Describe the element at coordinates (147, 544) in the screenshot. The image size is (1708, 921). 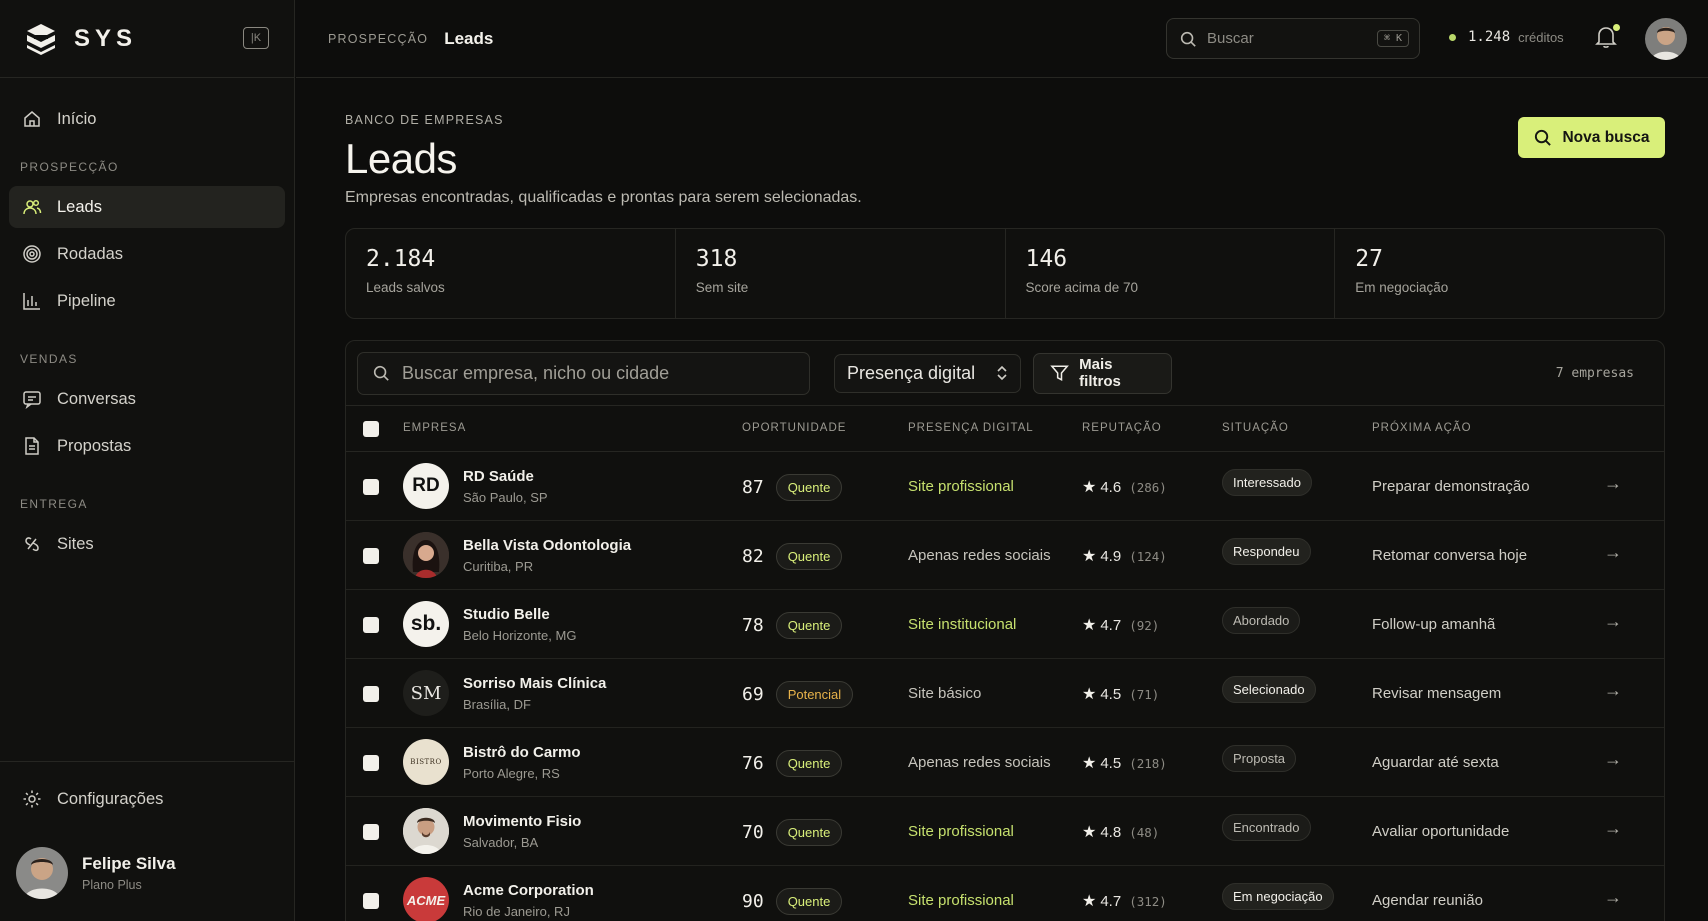
I see `sidebar-item-sites: Sites` at that location.